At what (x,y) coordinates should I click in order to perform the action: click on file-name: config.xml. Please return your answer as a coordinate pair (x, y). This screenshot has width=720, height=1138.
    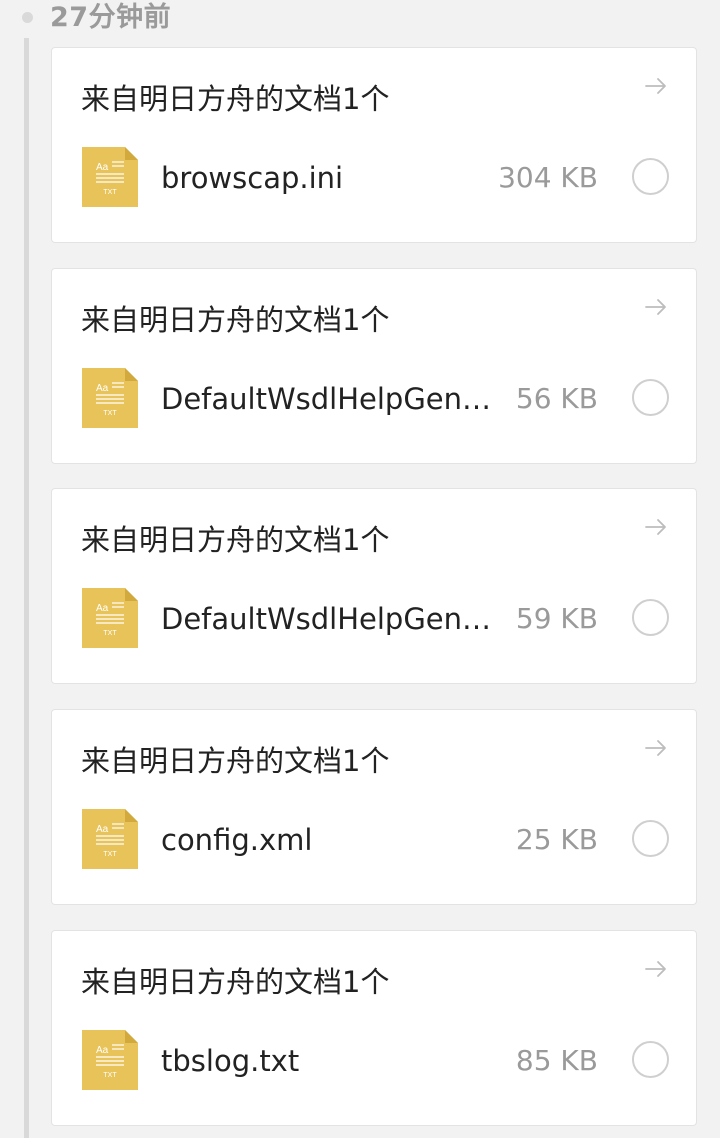
    Looking at the image, I should click on (333, 840).